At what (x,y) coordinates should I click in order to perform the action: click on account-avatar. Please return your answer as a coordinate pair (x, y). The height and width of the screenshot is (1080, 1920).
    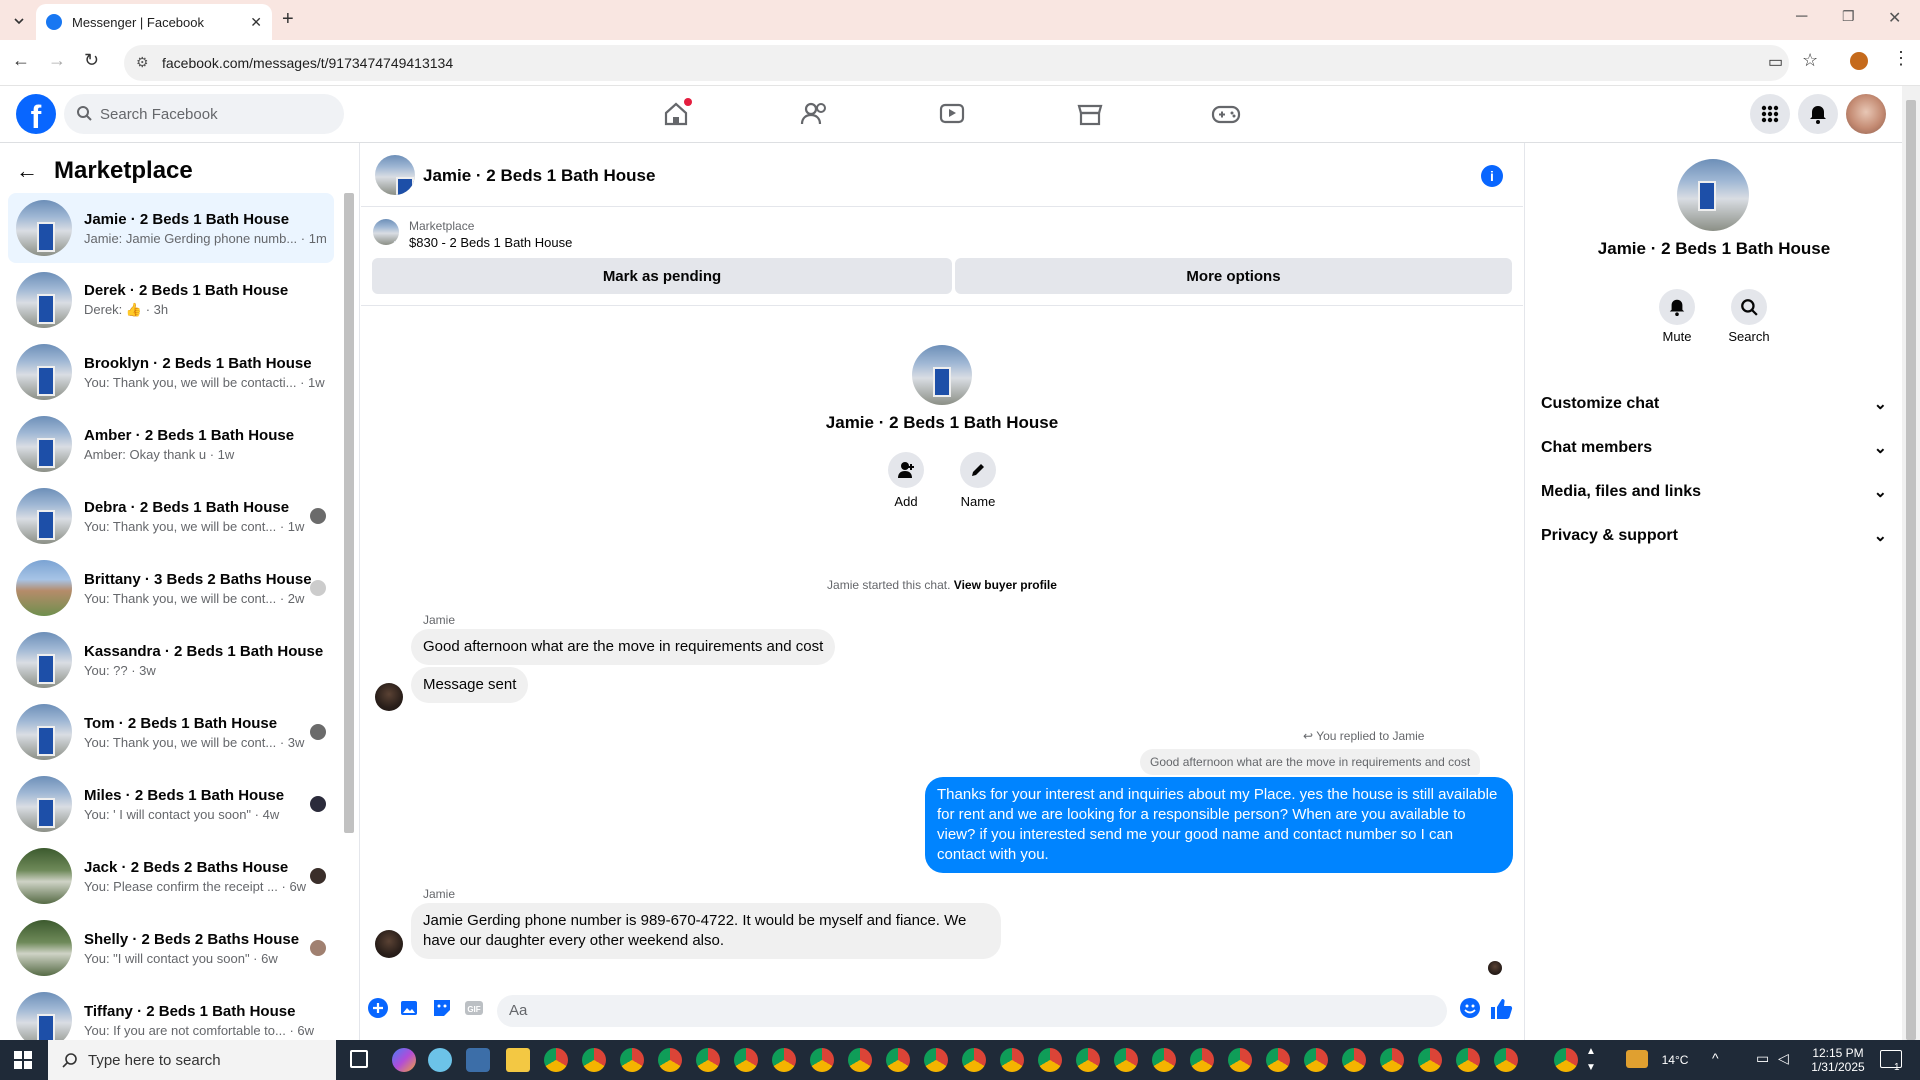
    Looking at the image, I should click on (1866, 114).